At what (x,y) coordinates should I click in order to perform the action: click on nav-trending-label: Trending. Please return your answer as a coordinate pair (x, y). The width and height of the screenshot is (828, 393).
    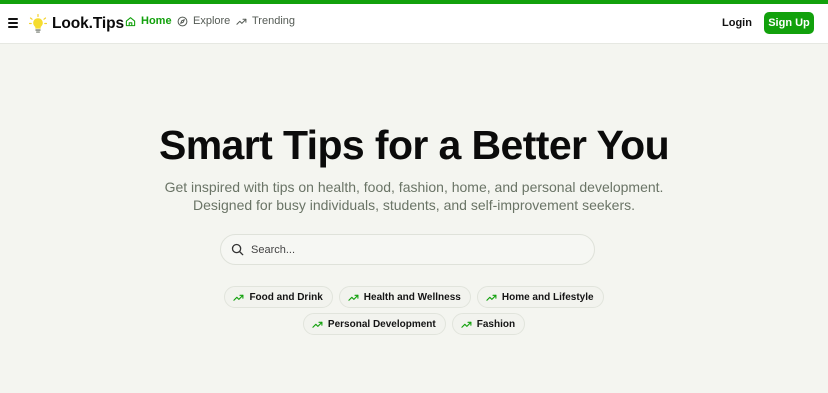
    Looking at the image, I should click on (274, 21).